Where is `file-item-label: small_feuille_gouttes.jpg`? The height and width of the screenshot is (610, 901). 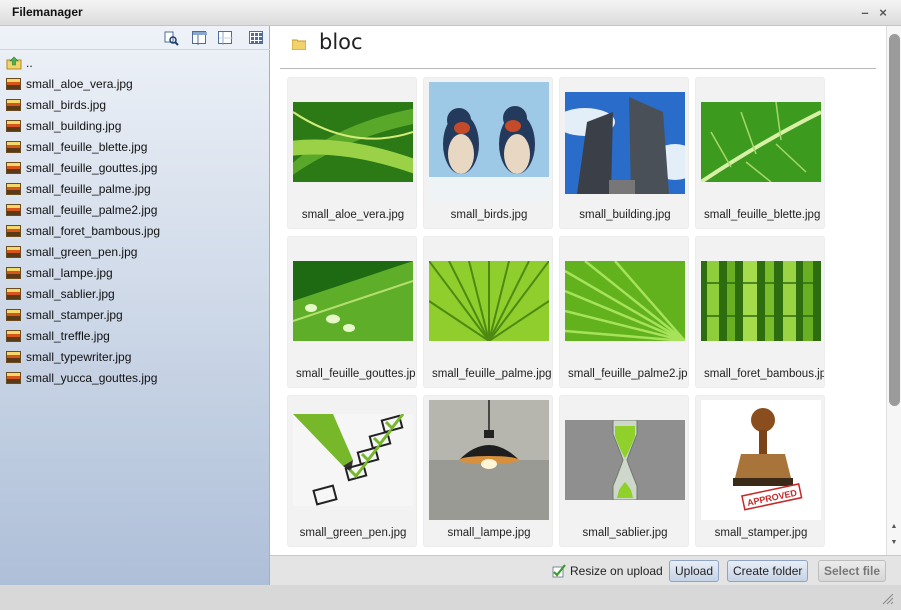 file-item-label: small_feuille_gouttes.jpg is located at coordinates (92, 168).